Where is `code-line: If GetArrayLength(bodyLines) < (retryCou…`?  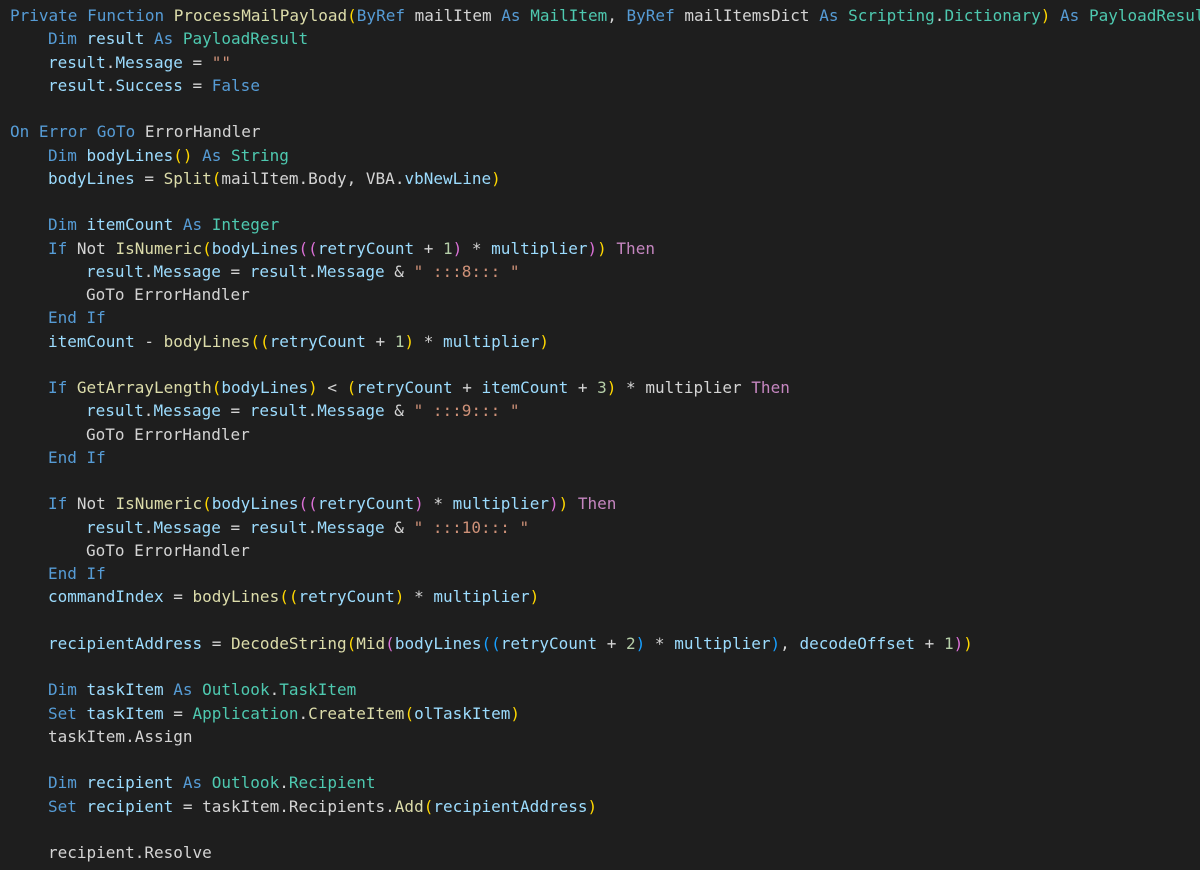
code-line: If GetArrayLength(bodyLines) < (retryCou… is located at coordinates (605, 387).